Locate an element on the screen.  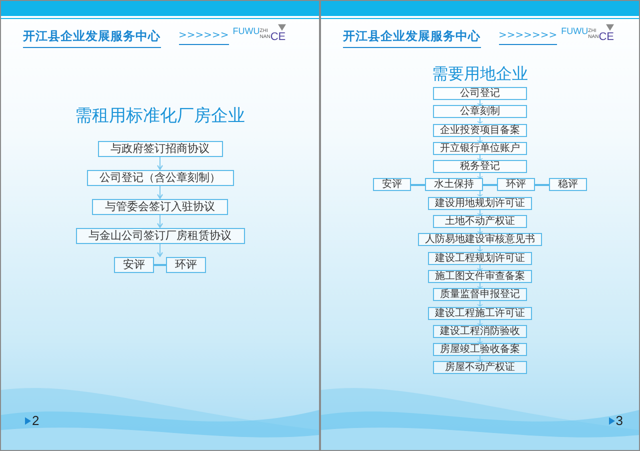
flow-step: 建设工程消防验收 is located at coordinates (480, 331).